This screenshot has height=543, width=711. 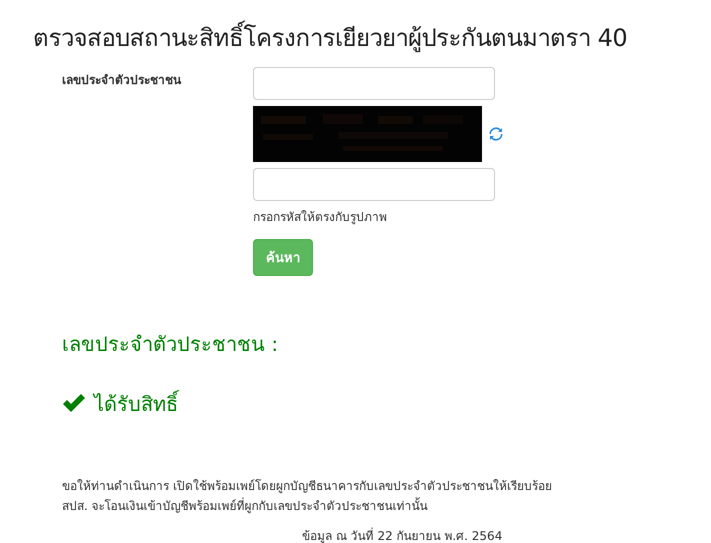 What do you see at coordinates (496, 134) in the screenshot?
I see `refresh-icon` at bounding box center [496, 134].